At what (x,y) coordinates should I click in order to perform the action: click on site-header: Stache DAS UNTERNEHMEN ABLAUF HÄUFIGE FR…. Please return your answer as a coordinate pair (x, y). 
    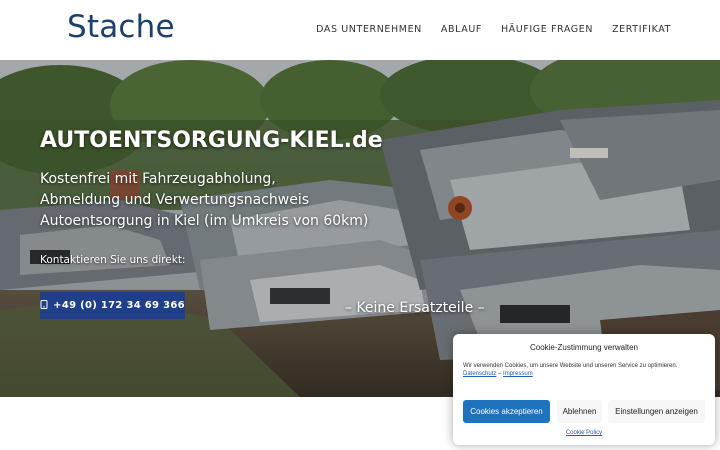
    Looking at the image, I should click on (360, 30).